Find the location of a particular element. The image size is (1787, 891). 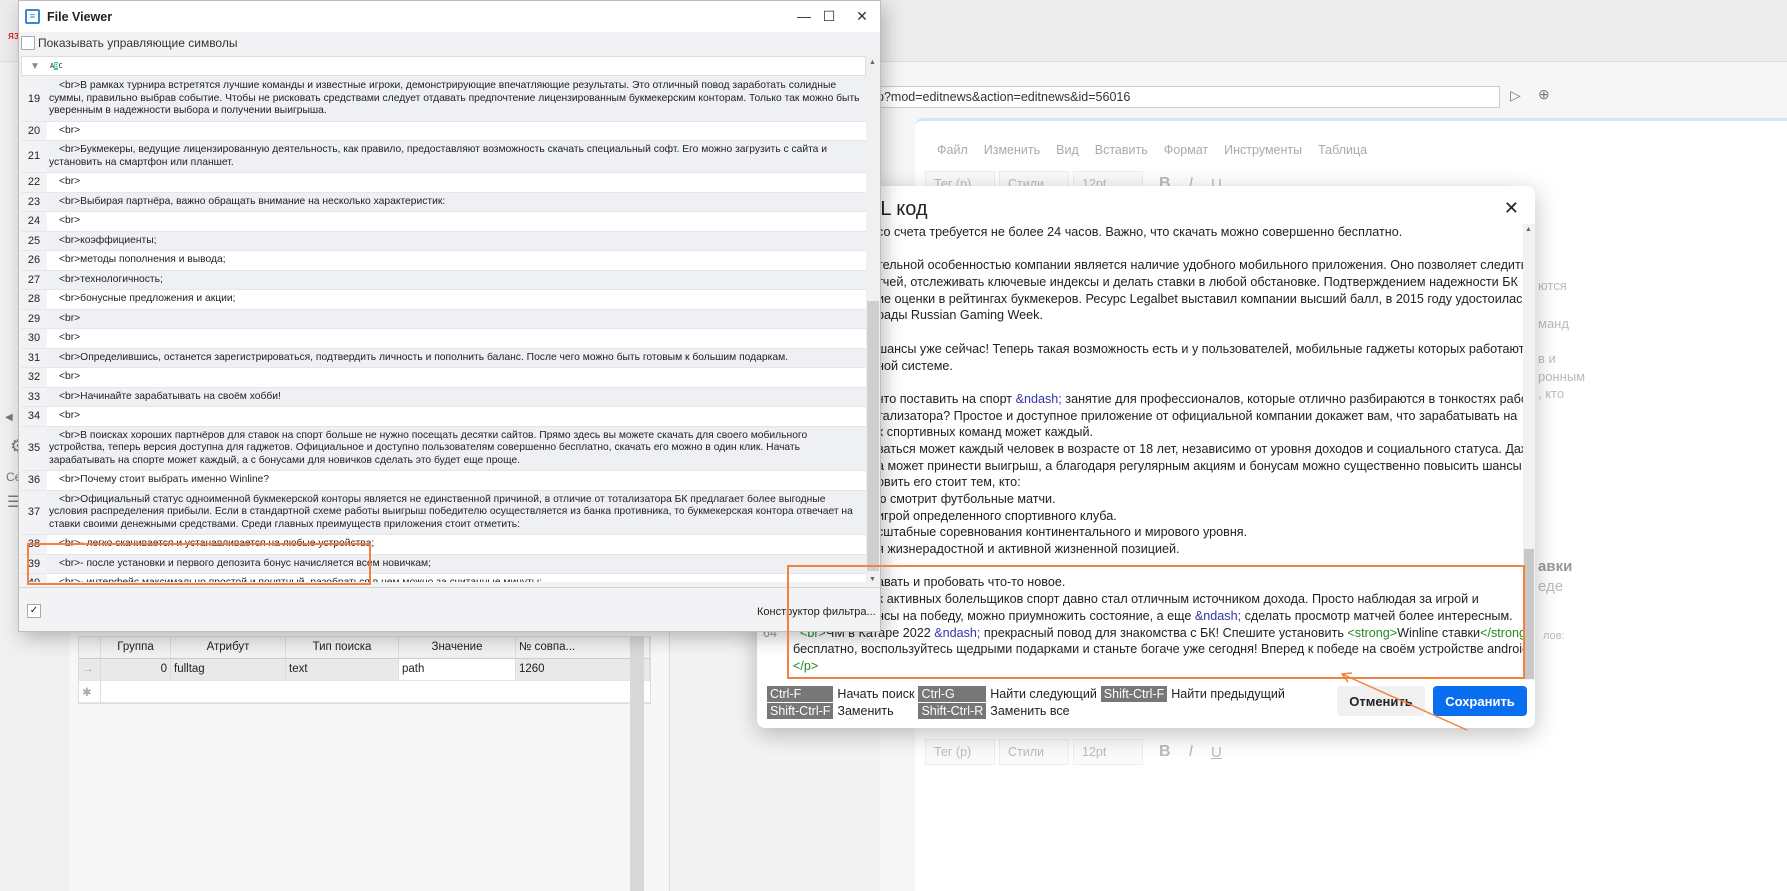

tag-select-bottom: Тег (p) is located at coordinates (960, 752).